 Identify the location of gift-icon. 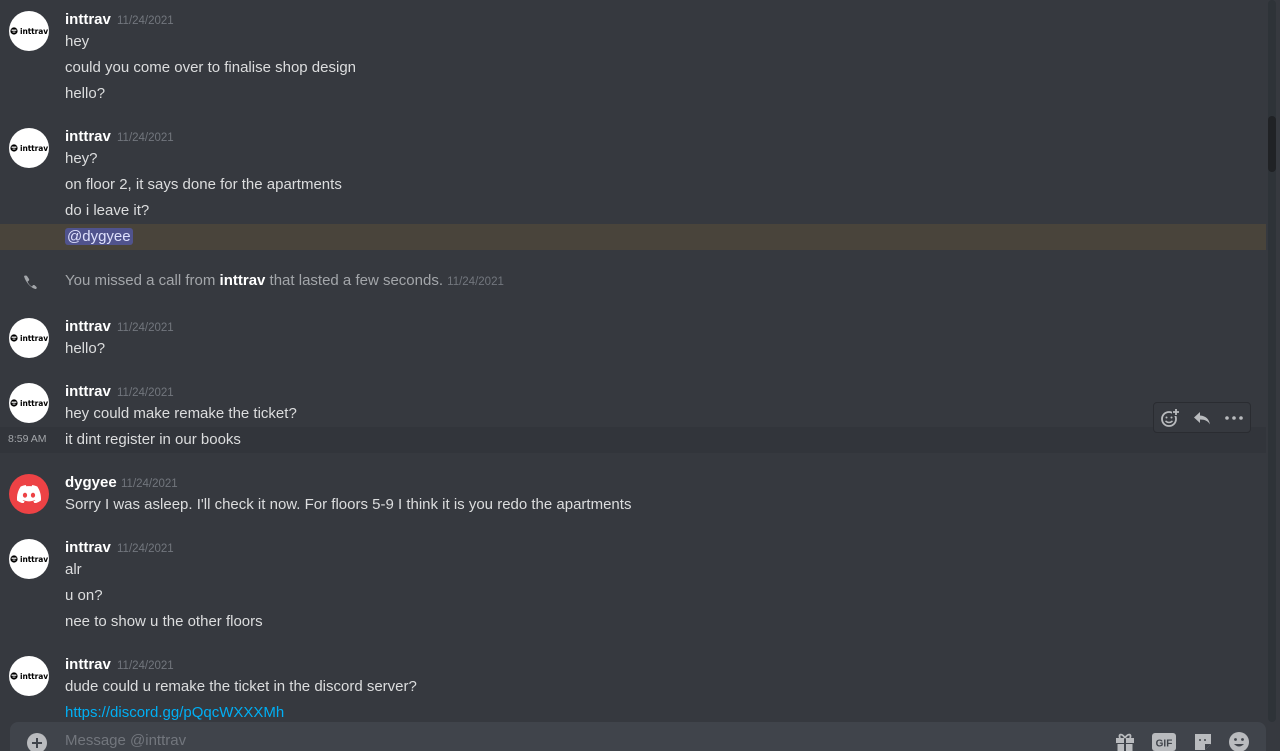
(1125, 741).